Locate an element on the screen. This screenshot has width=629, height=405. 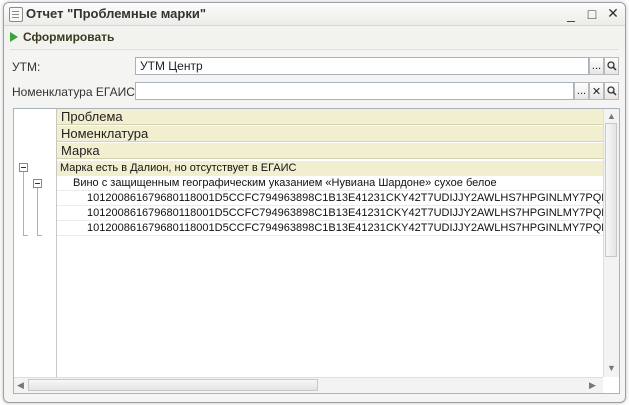
minimize-button: _ is located at coordinates (571, 13).